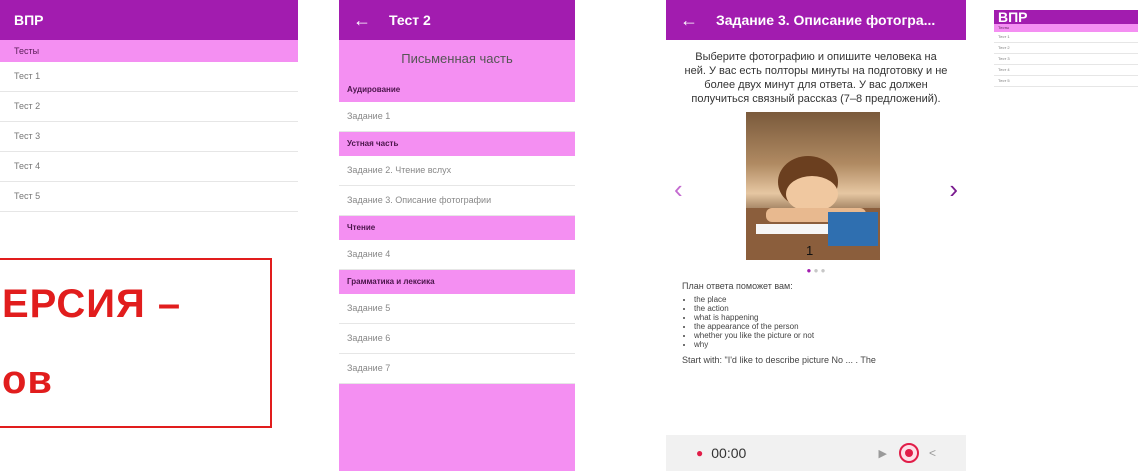  I want to click on plan-item: the action, so click(822, 308).